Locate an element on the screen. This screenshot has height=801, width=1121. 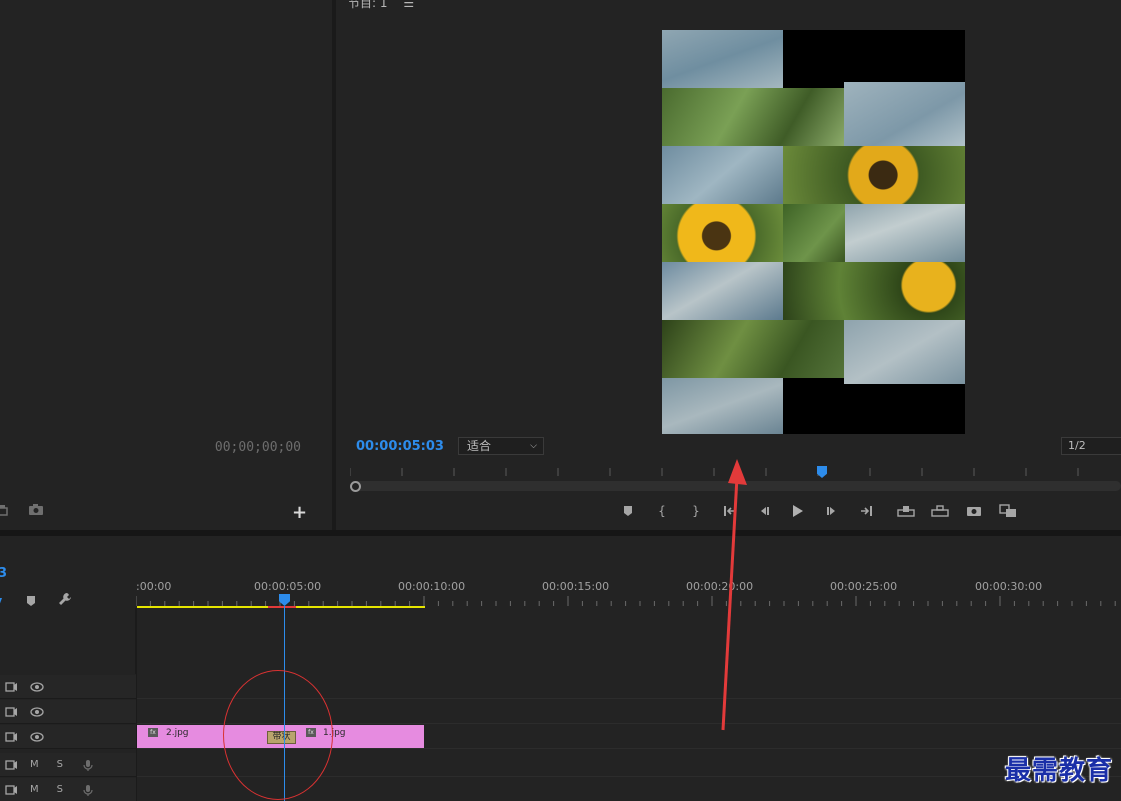
watermark-logo: 最需教育 is located at coordinates (1058, 771).